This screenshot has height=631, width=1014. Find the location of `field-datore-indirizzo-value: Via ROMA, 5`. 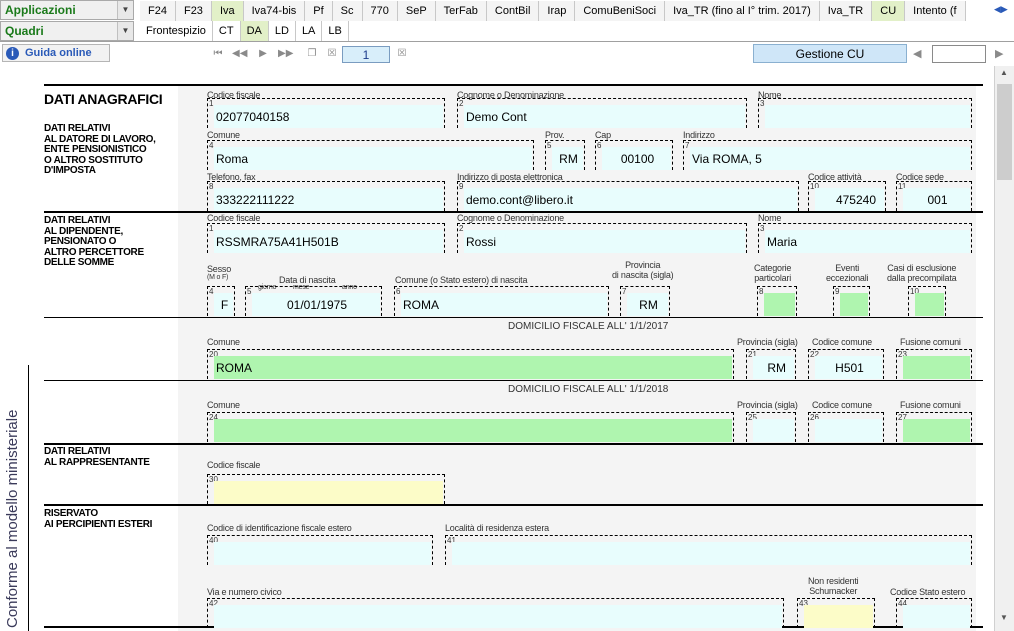

field-datore-indirizzo-value: Via ROMA, 5 is located at coordinates (830, 158).